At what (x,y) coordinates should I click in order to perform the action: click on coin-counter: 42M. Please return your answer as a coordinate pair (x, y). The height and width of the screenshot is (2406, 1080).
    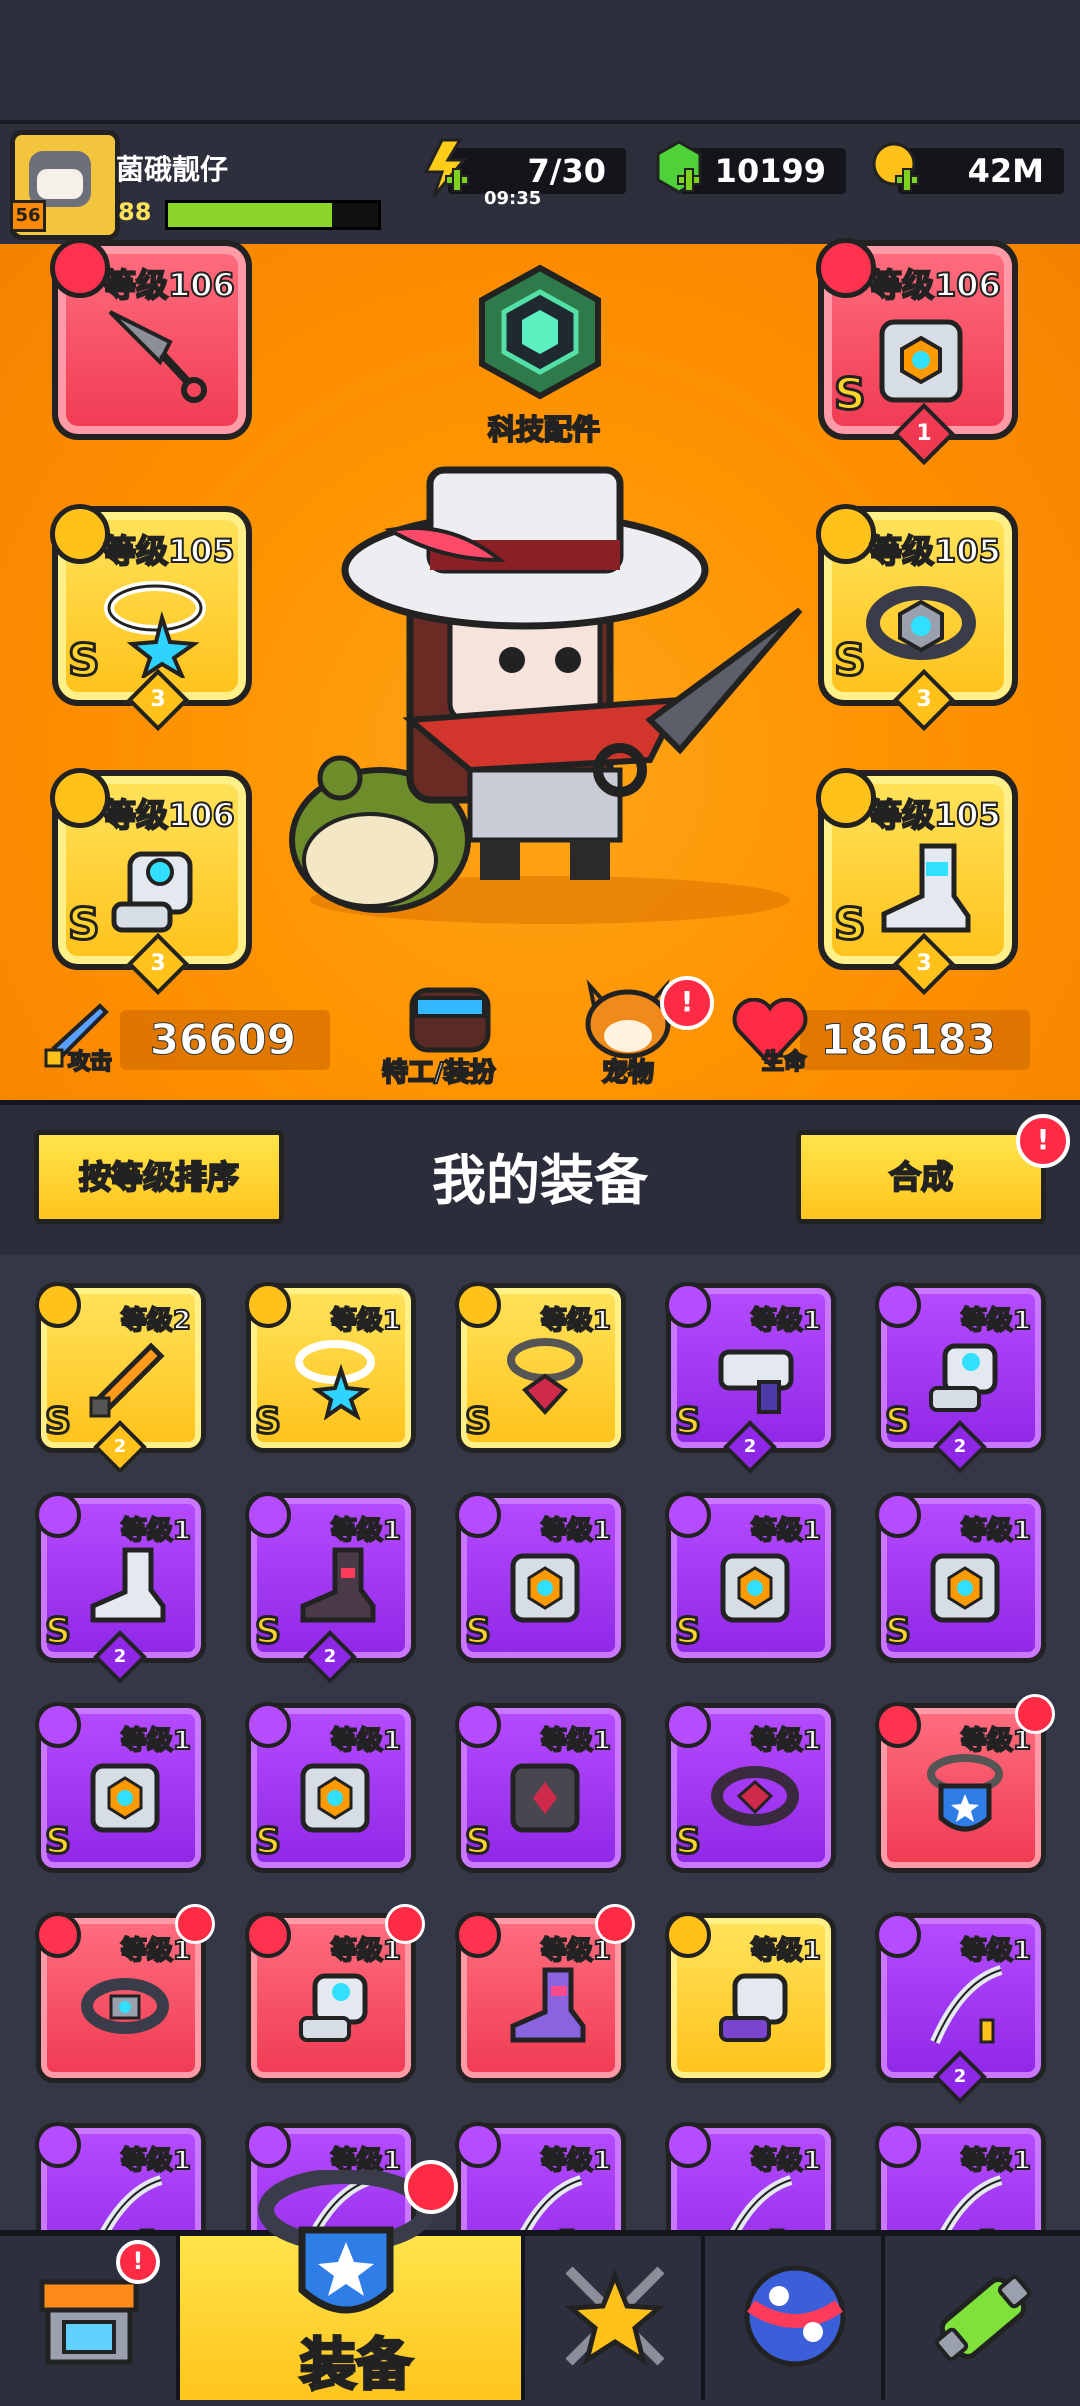
    Looking at the image, I should click on (968, 168).